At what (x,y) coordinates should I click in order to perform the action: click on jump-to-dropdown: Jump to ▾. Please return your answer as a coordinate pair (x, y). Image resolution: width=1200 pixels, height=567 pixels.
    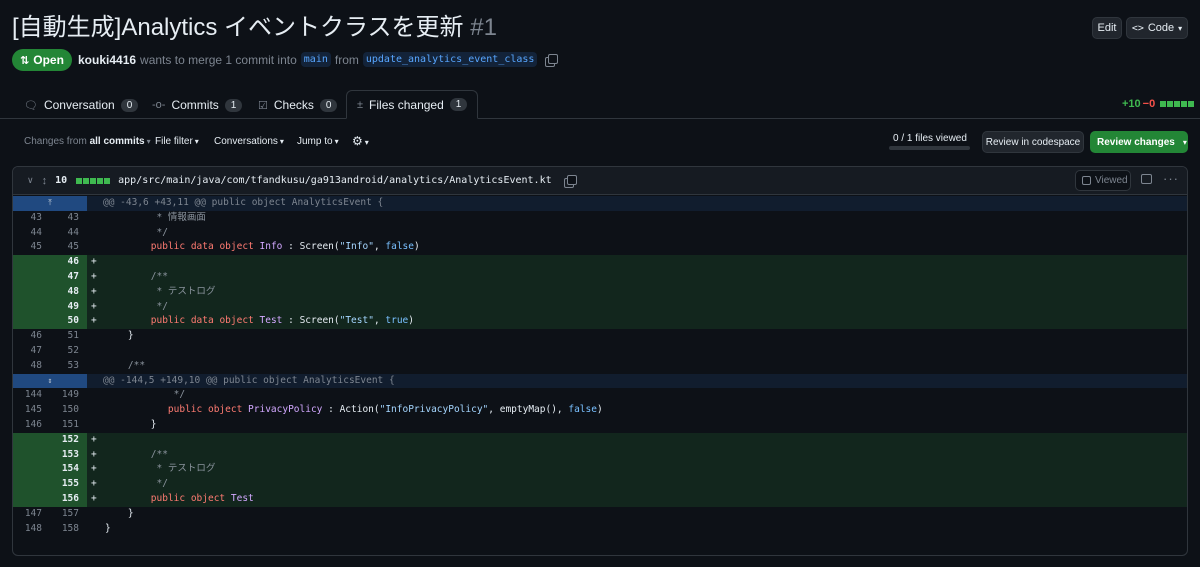
    Looking at the image, I should click on (318, 141).